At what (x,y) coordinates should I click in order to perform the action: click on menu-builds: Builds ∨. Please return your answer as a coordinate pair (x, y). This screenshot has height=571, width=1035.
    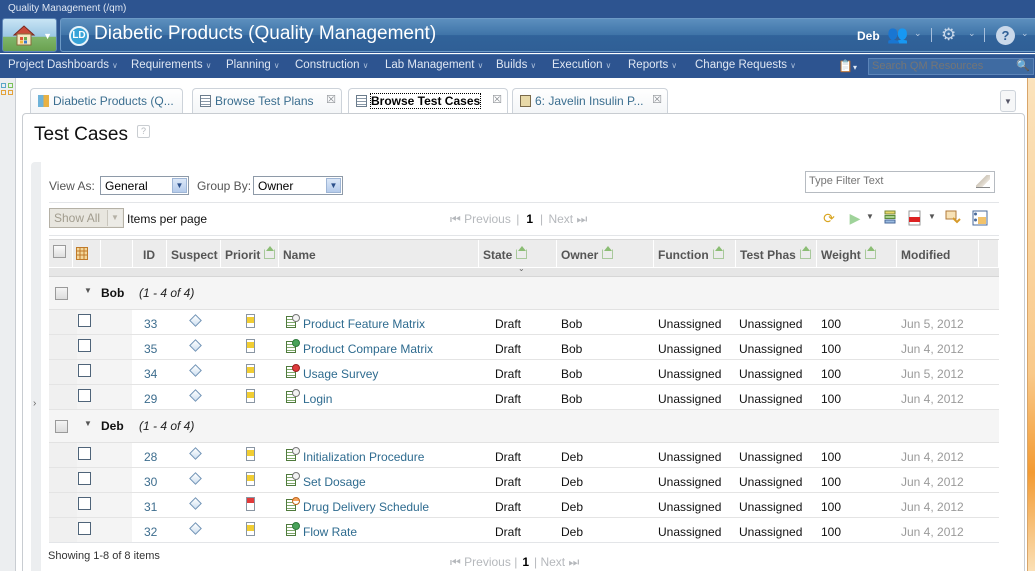
    Looking at the image, I should click on (516, 65).